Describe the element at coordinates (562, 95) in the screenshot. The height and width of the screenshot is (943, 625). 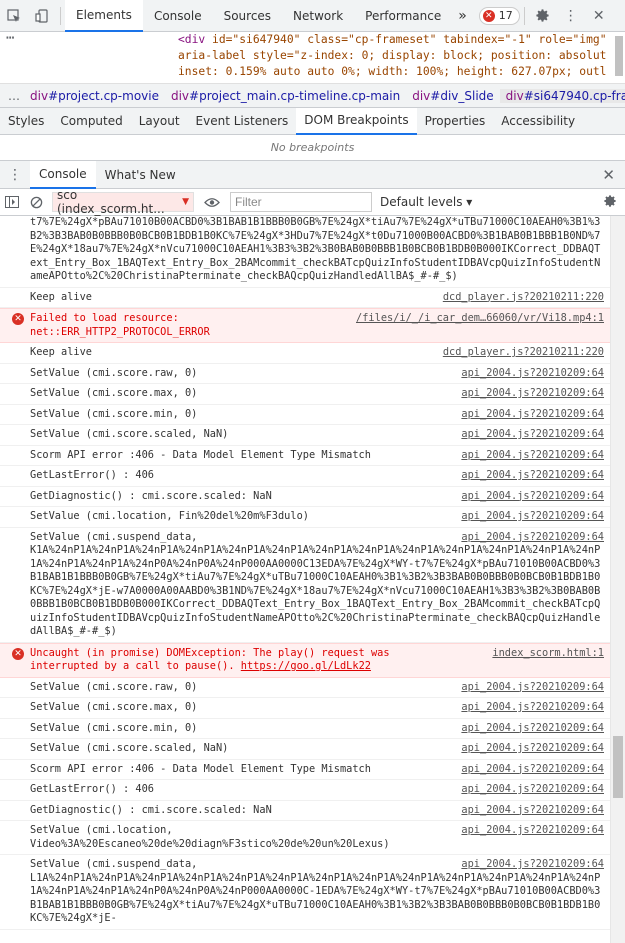
I see `breadcrumb-item-selected: div#si647940.cp-frameset` at that location.